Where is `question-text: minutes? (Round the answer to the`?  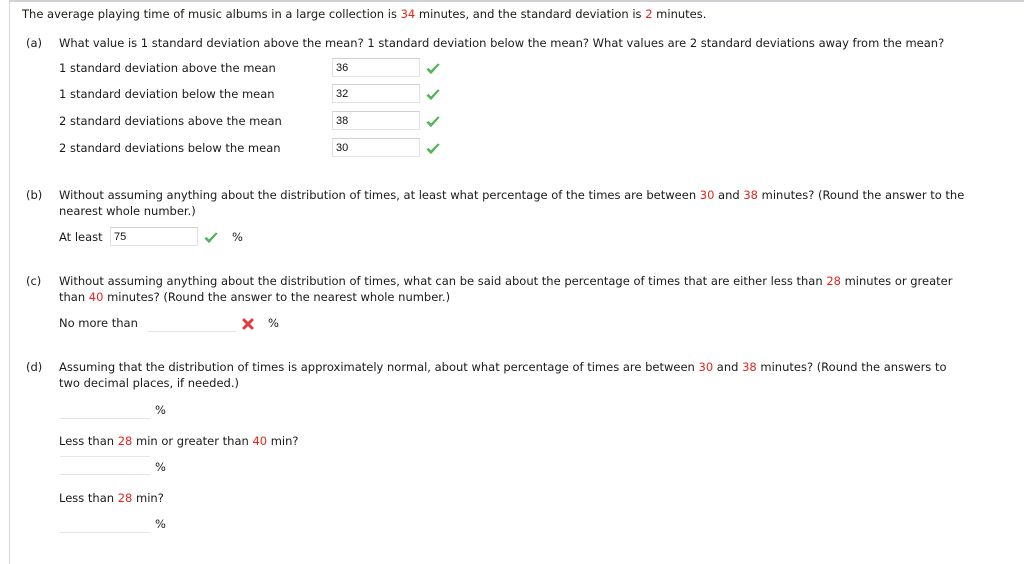
question-text: minutes? (Round the answer to the is located at coordinates (861, 195).